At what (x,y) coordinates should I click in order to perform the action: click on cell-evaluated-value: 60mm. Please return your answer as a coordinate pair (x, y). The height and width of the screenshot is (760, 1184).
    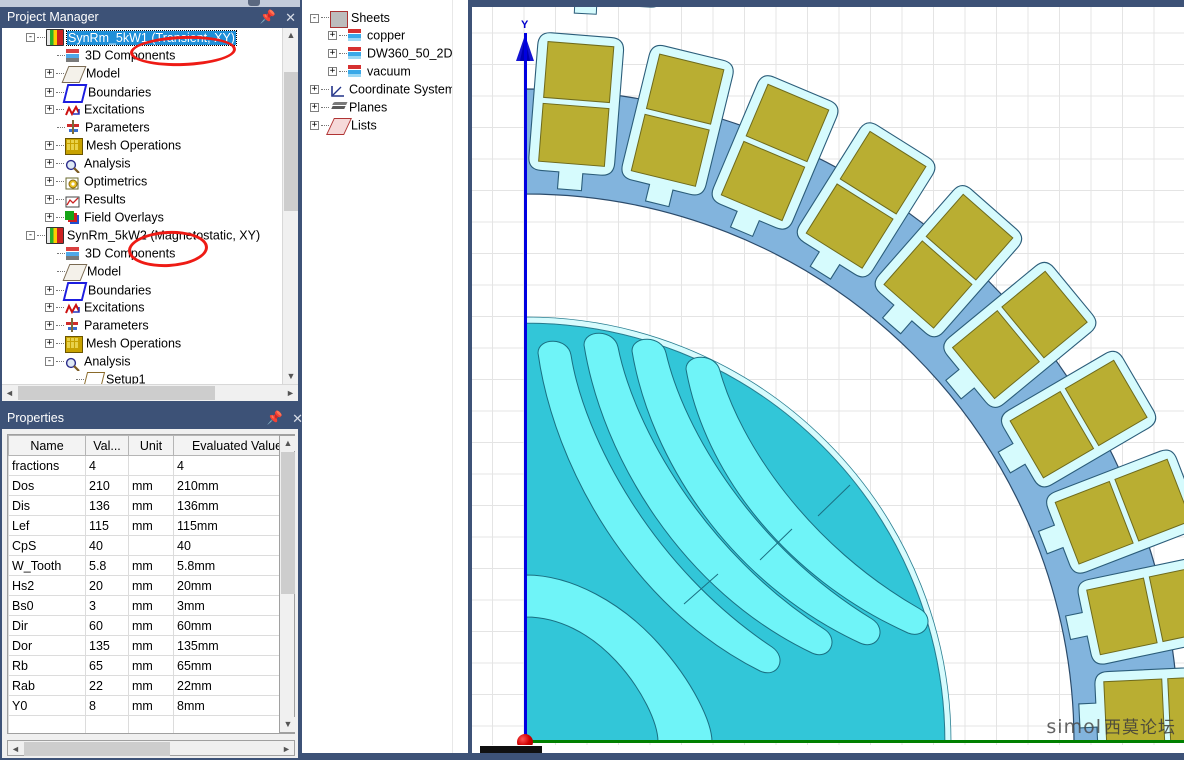
    Looking at the image, I should click on (233, 625).